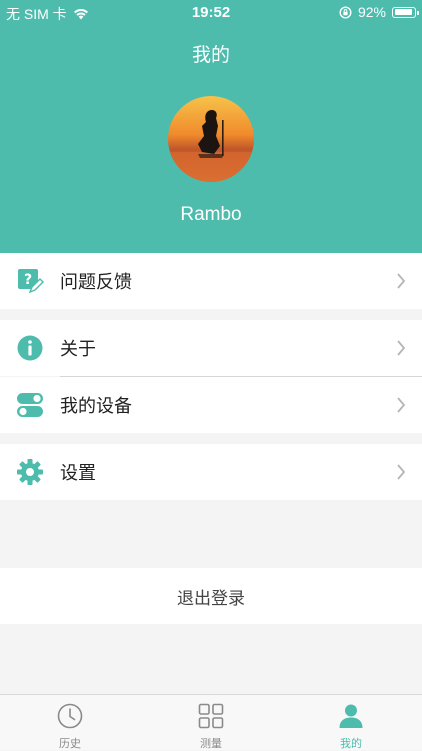 This screenshot has height=751, width=422. I want to click on toggle-icon, so click(30, 405).